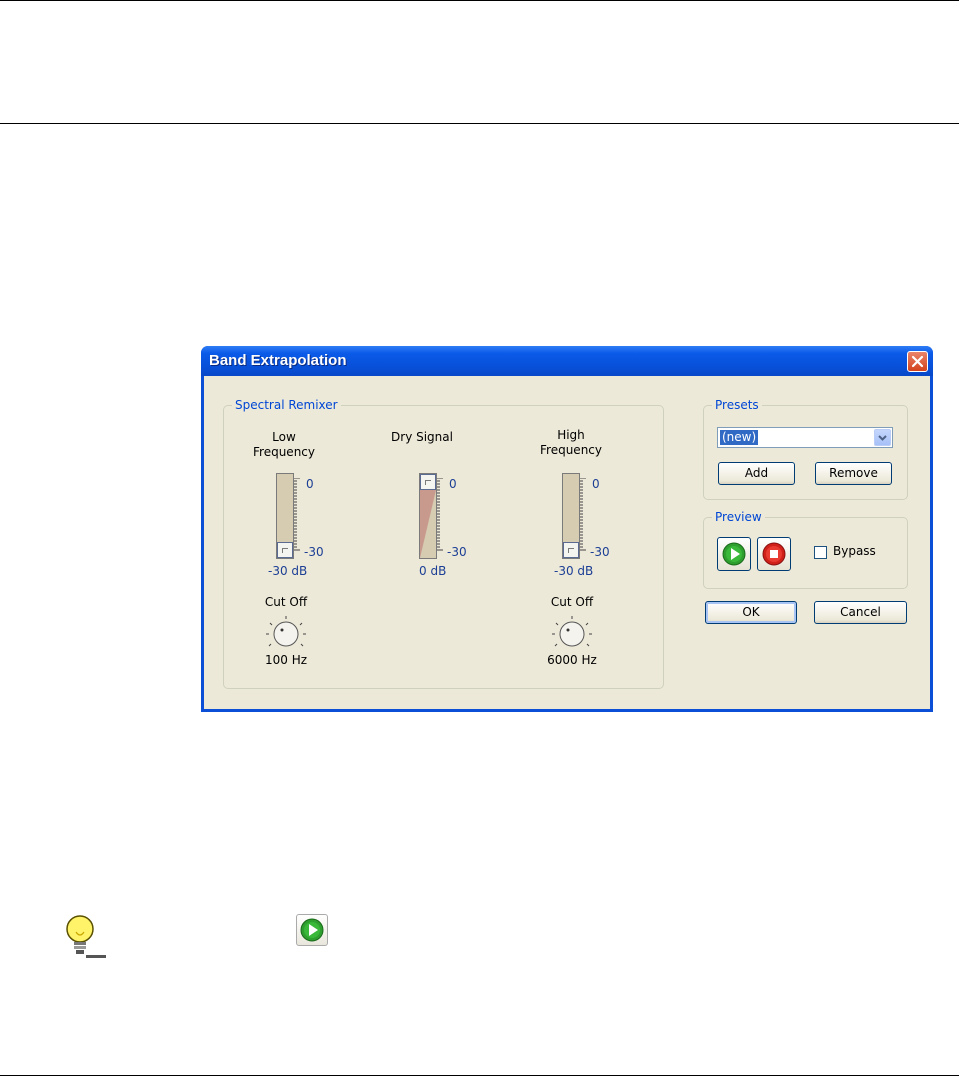 This screenshot has width=959, height=1076. I want to click on dry-signal-slider-thumb, so click(428, 482).